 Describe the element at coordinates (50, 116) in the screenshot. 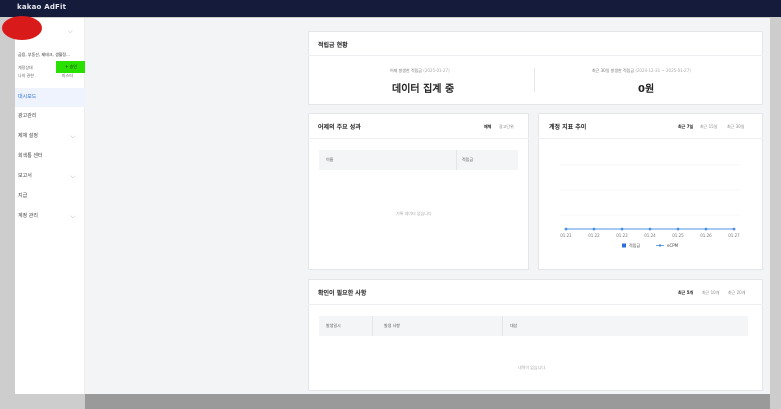

I see `sidebar-item-ad-management: 광고관리` at that location.